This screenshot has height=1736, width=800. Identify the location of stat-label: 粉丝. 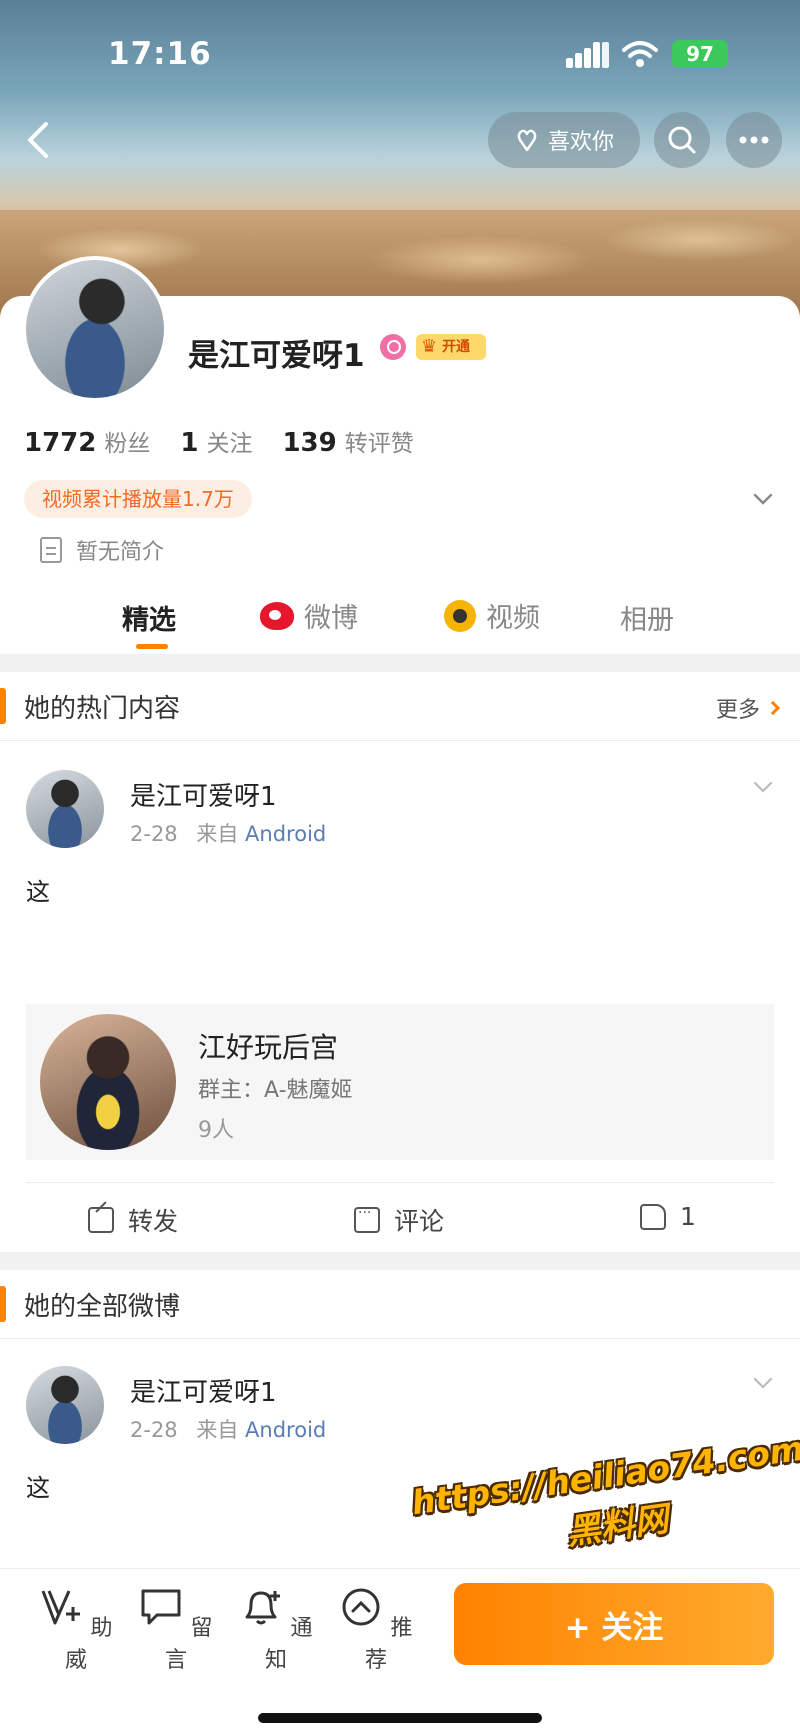
(127, 444).